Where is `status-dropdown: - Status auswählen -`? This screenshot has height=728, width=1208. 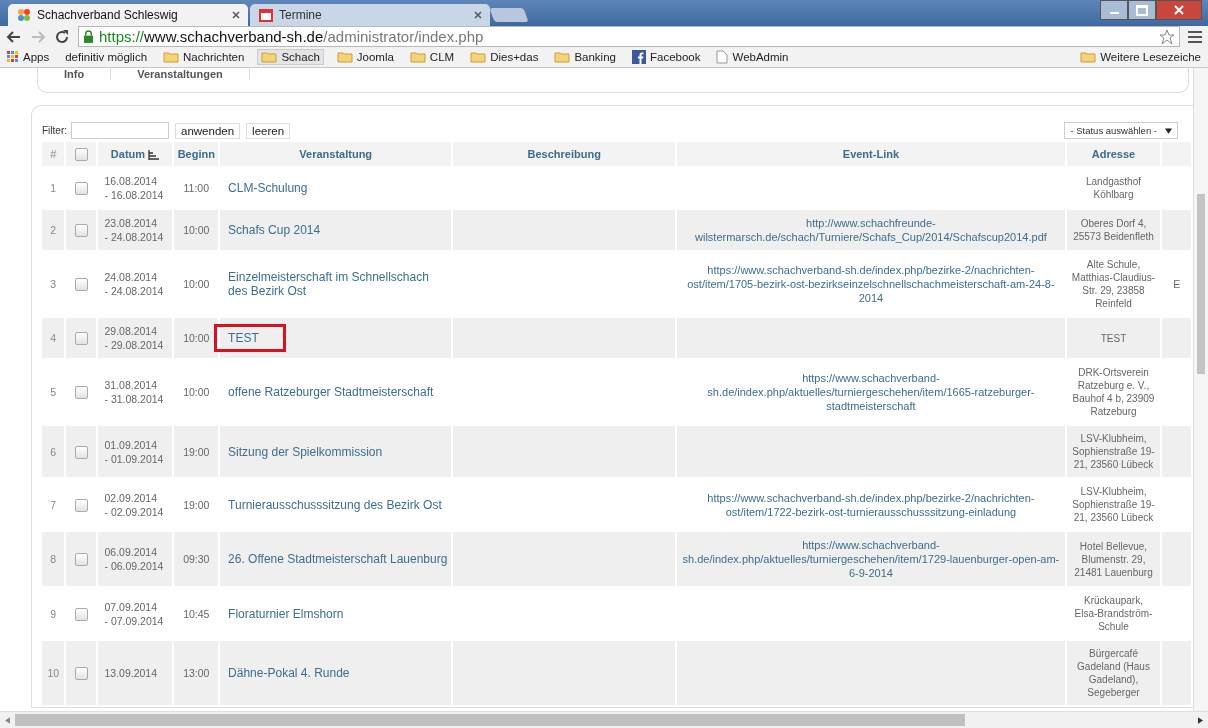 status-dropdown: - Status auswählen - is located at coordinates (1121, 130).